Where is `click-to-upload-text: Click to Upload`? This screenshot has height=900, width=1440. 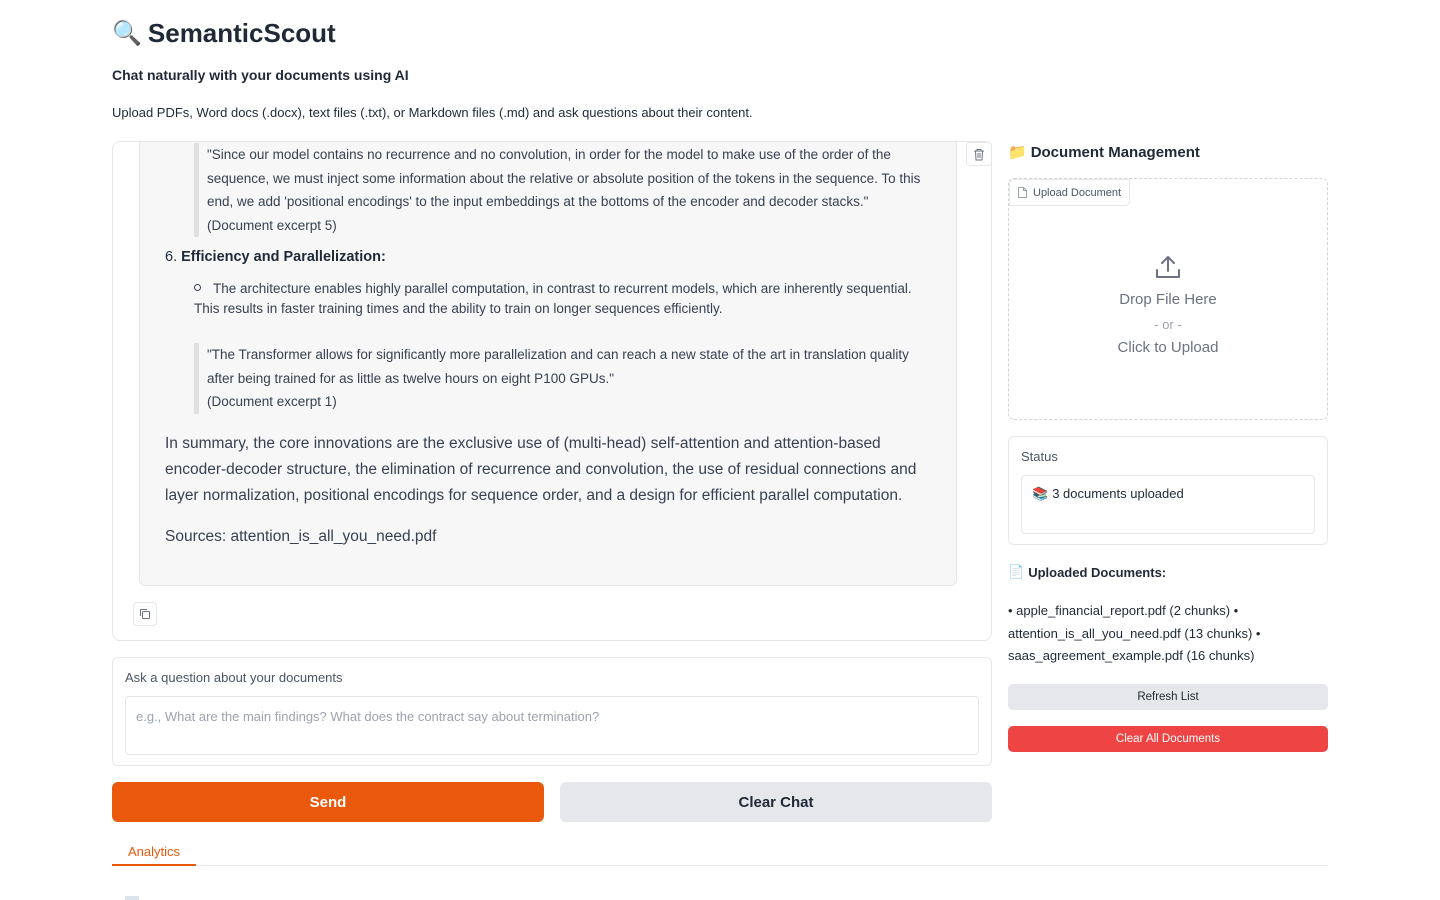 click-to-upload-text: Click to Upload is located at coordinates (1168, 347).